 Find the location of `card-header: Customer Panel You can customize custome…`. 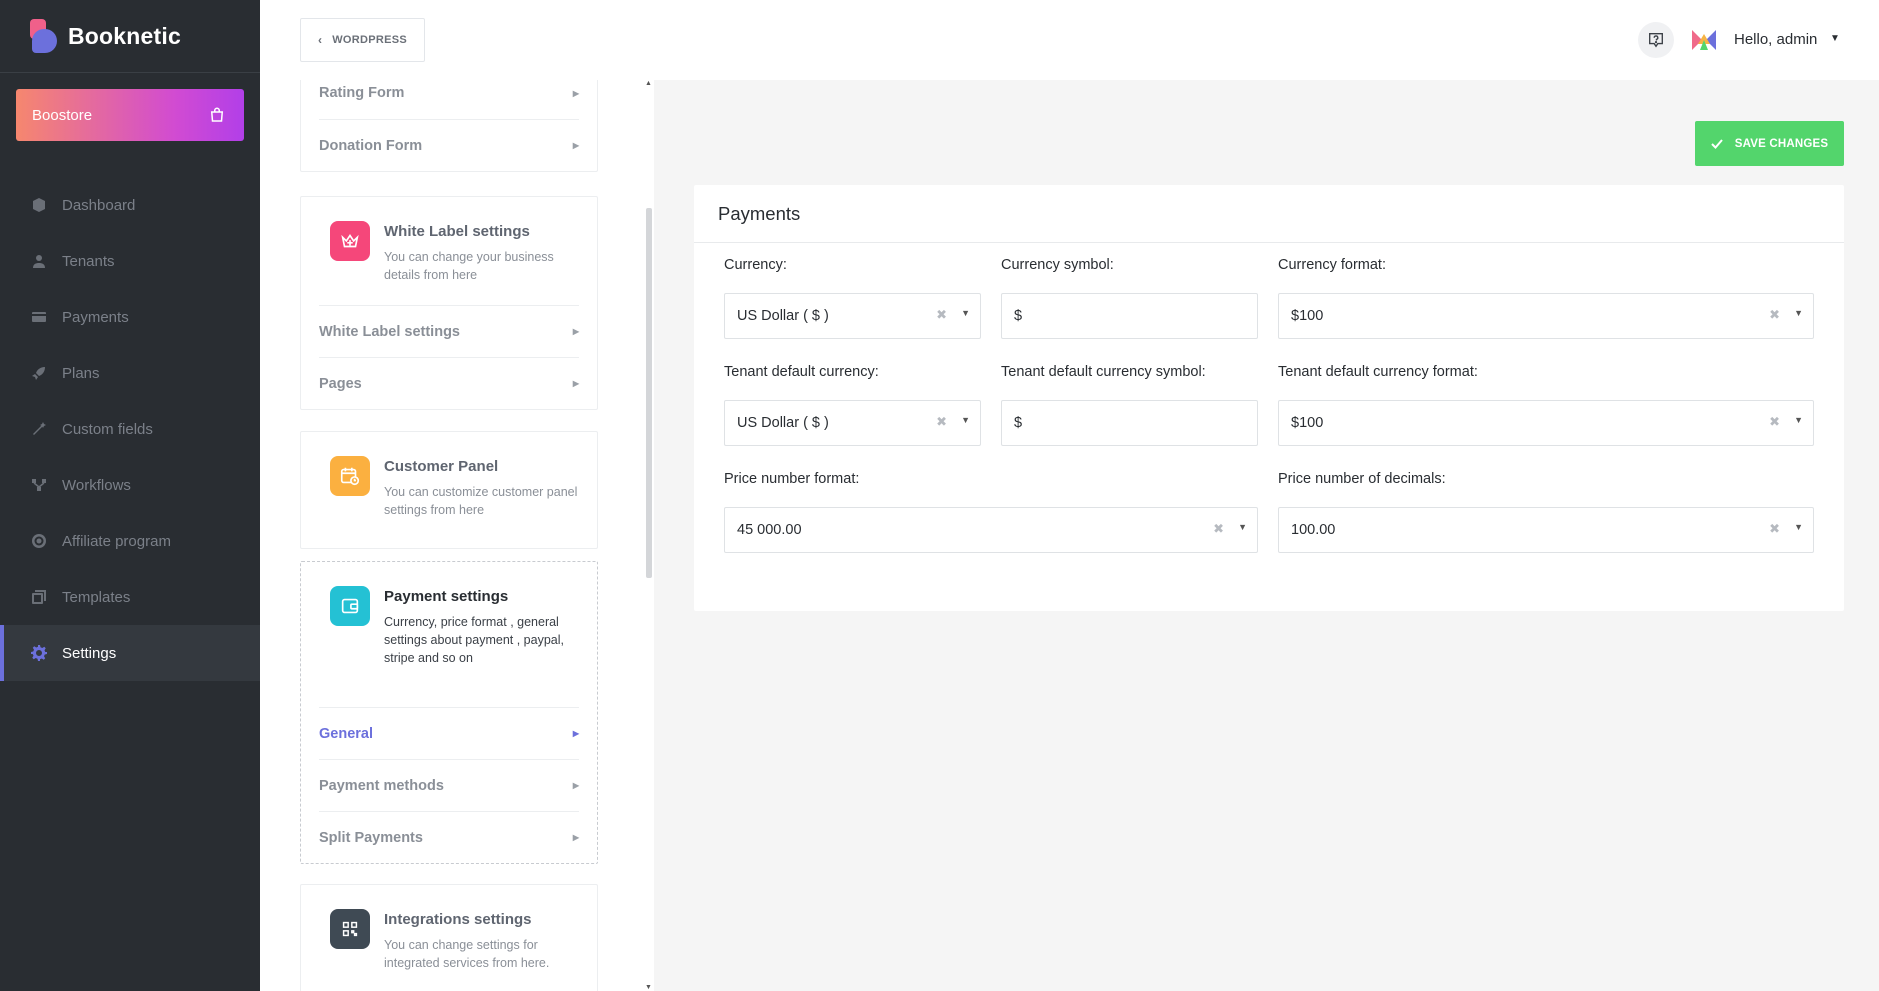

card-header: Customer Panel You can customize custome… is located at coordinates (449, 486).